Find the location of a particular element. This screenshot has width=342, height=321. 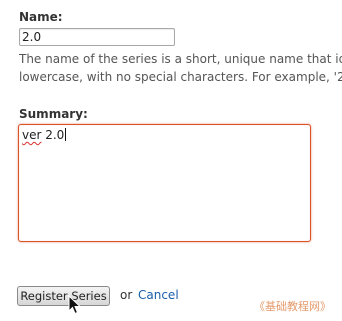

name-input is located at coordinates (97, 37).